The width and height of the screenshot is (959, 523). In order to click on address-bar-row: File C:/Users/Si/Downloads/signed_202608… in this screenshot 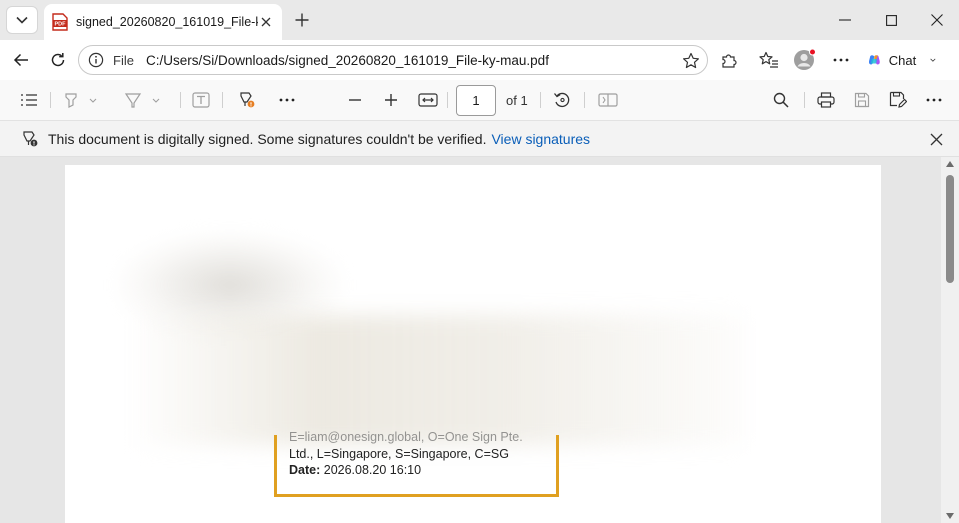, I will do `click(479, 60)`.